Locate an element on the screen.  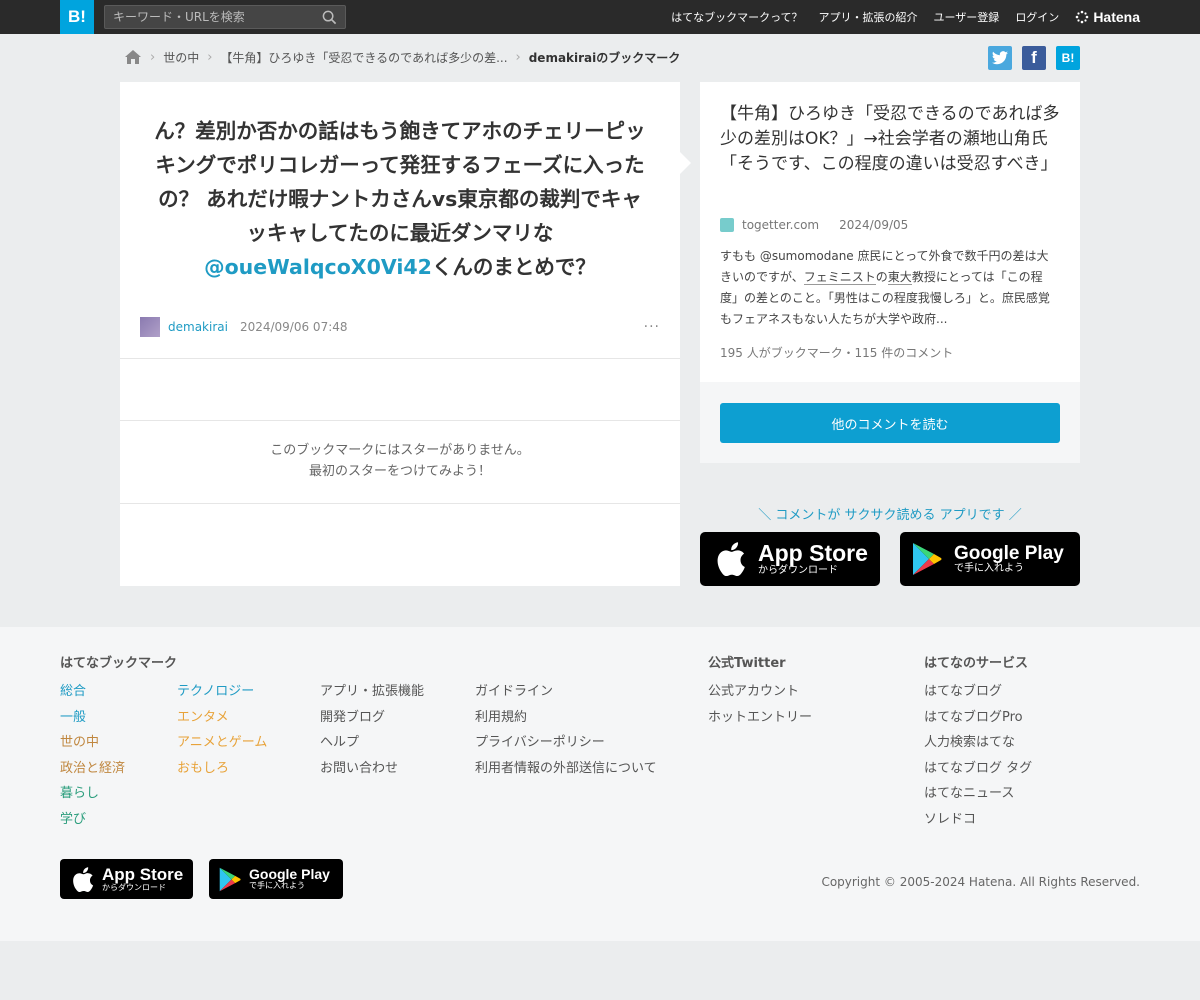
search-icon is located at coordinates (329, 17).